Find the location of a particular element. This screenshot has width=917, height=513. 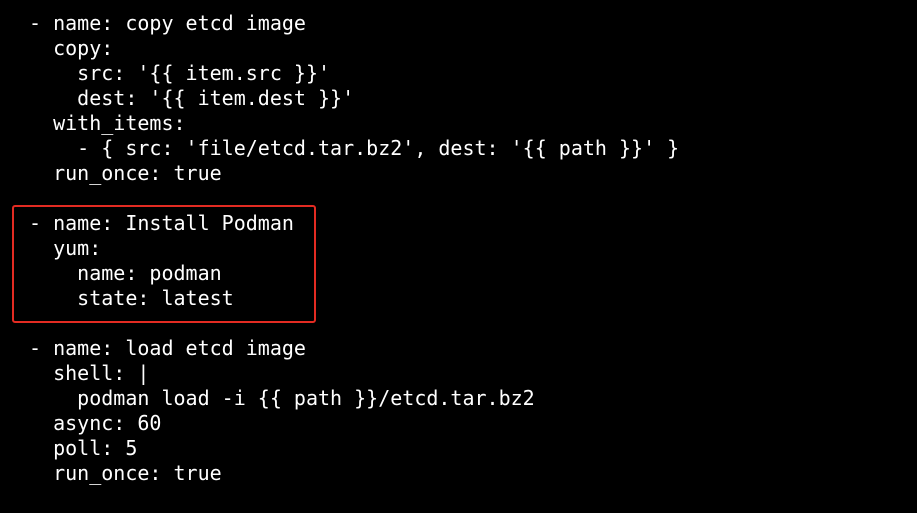

code-line: with_items: is located at coordinates (107, 123).